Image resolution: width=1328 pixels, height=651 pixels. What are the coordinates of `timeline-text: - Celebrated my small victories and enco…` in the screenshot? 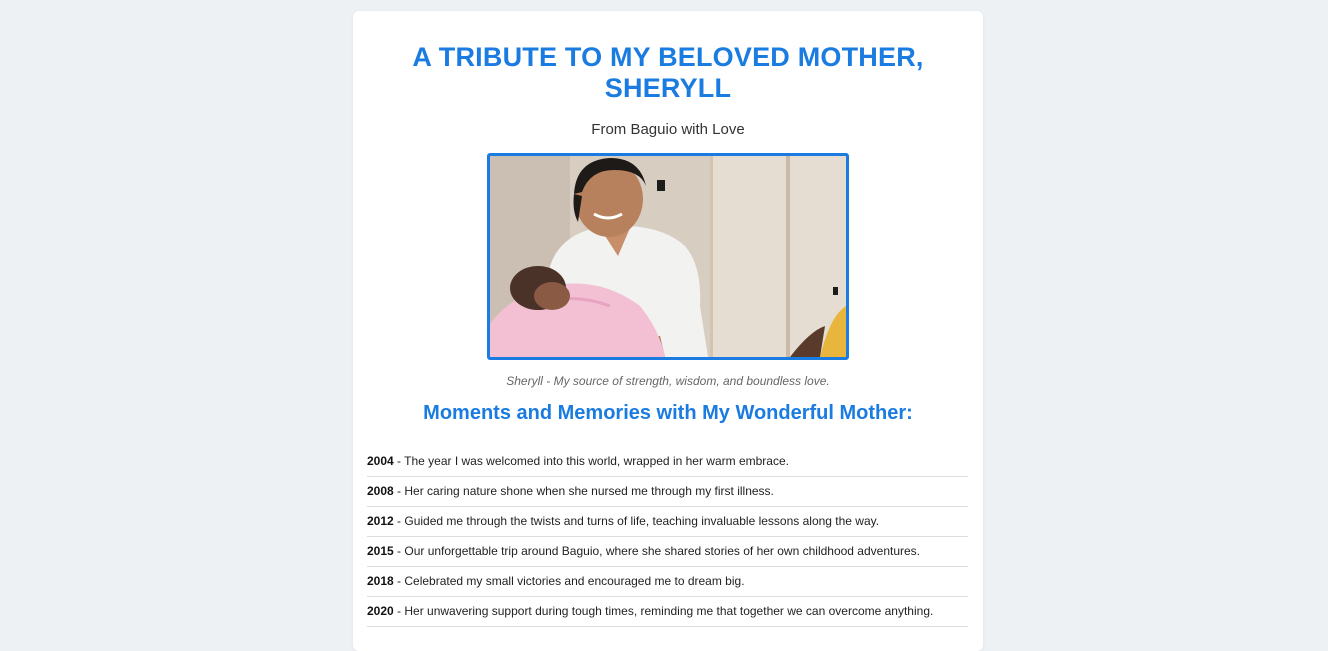 It's located at (569, 581).